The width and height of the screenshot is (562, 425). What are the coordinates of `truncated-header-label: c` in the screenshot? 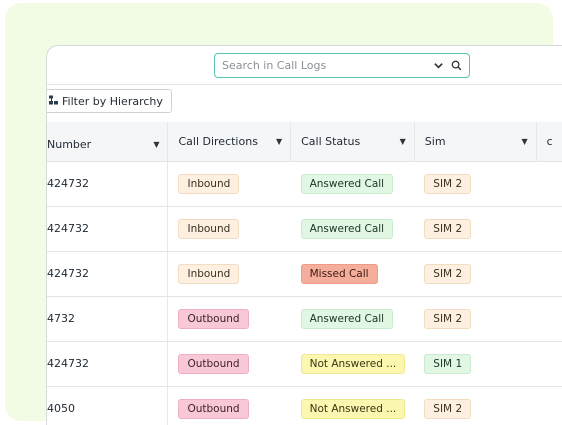 It's located at (549, 141).